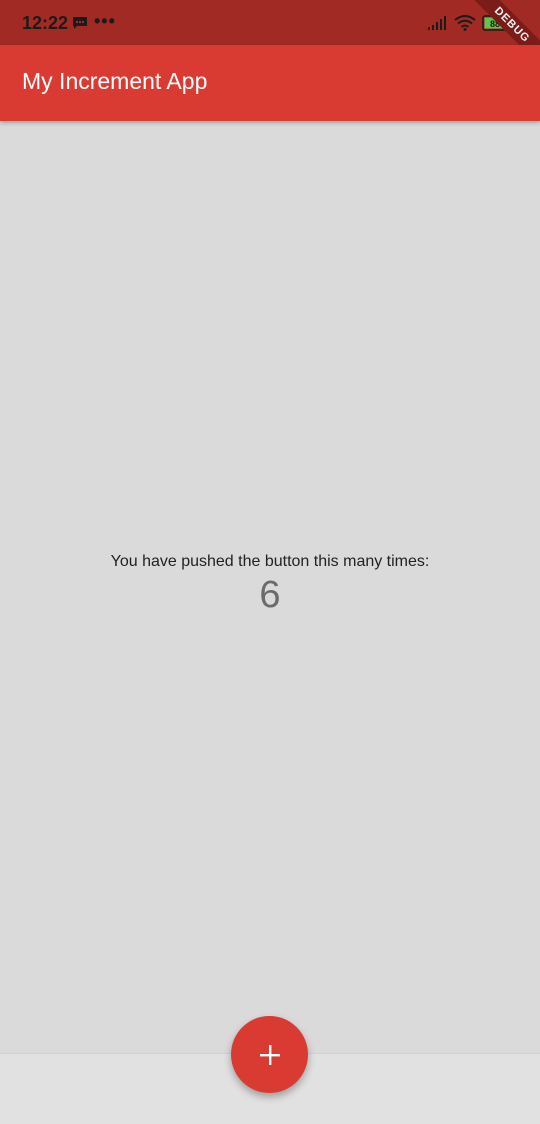 This screenshot has width=540, height=1124. Describe the element at coordinates (465, 23) in the screenshot. I see `wifi-icon` at that location.